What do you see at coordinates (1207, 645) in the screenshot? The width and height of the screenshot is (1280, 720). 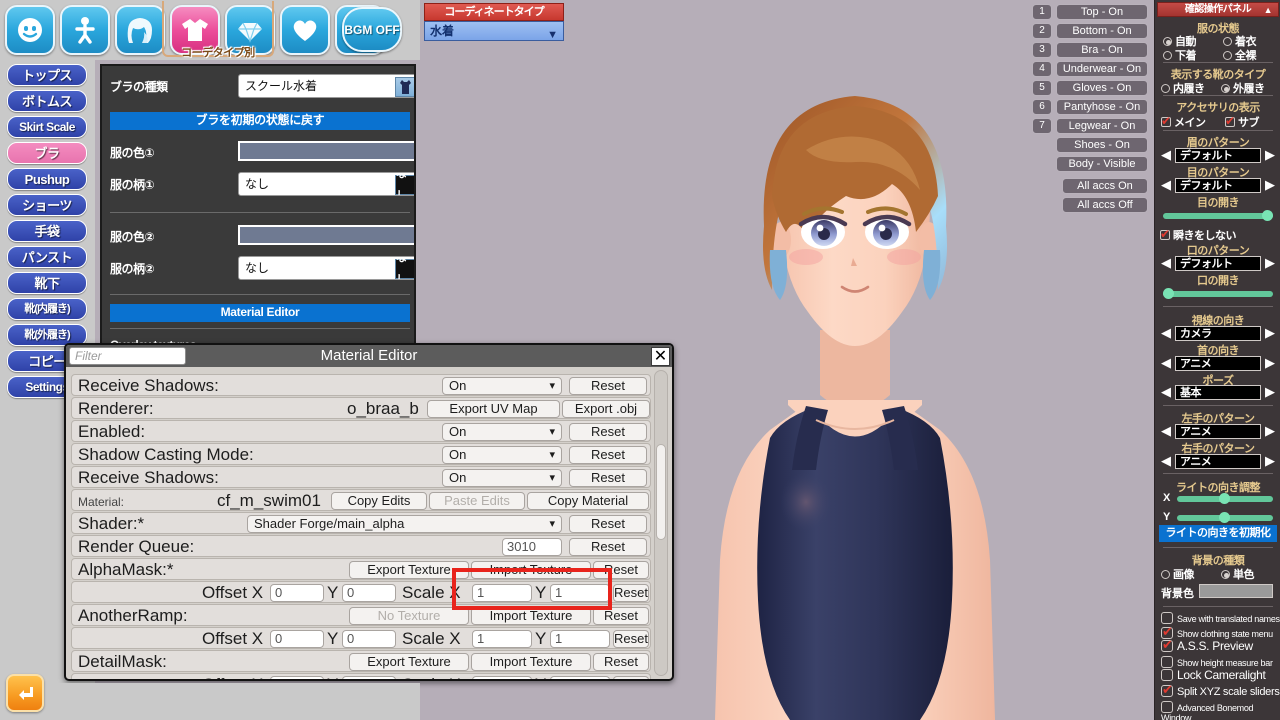 I see `option-ass-preview: A.S.S. Preview` at bounding box center [1207, 645].